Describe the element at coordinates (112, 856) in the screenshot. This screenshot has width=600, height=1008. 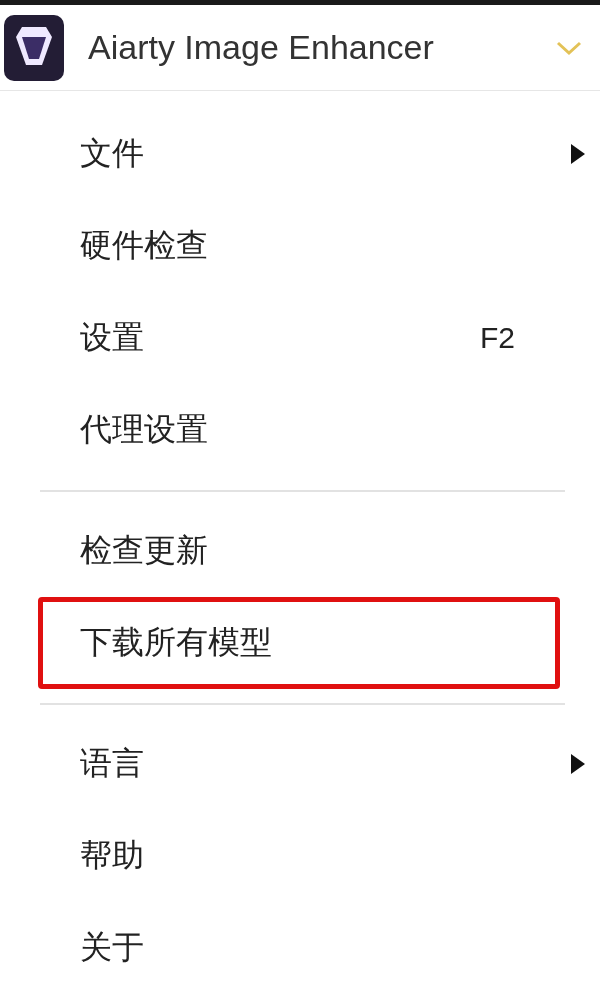
I see `menu-item: 帮助` at that location.